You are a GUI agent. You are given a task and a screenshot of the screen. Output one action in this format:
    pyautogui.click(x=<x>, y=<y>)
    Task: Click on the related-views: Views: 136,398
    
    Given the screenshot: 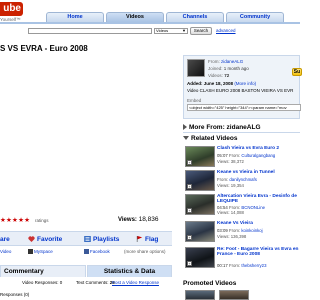 What is the action you would take?
    pyautogui.click(x=232, y=236)
    